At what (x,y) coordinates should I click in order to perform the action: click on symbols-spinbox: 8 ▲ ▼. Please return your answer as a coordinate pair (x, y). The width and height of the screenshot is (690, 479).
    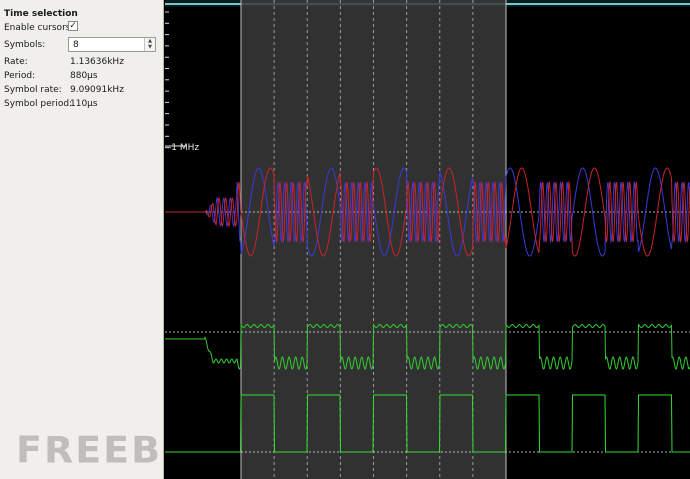
    Looking at the image, I should click on (112, 44).